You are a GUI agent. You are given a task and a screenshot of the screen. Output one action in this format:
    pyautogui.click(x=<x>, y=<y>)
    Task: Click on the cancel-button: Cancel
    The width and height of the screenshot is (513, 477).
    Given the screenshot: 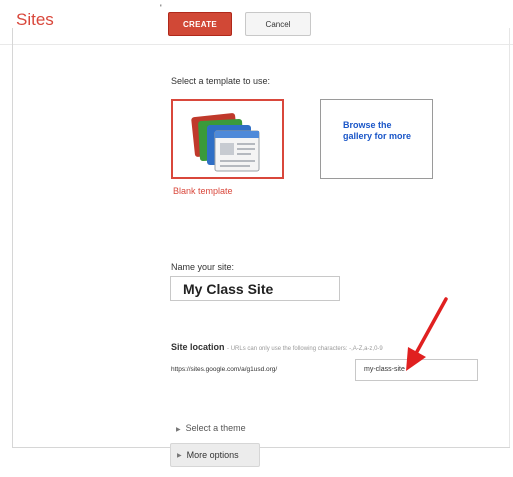 What is the action you would take?
    pyautogui.click(x=278, y=24)
    